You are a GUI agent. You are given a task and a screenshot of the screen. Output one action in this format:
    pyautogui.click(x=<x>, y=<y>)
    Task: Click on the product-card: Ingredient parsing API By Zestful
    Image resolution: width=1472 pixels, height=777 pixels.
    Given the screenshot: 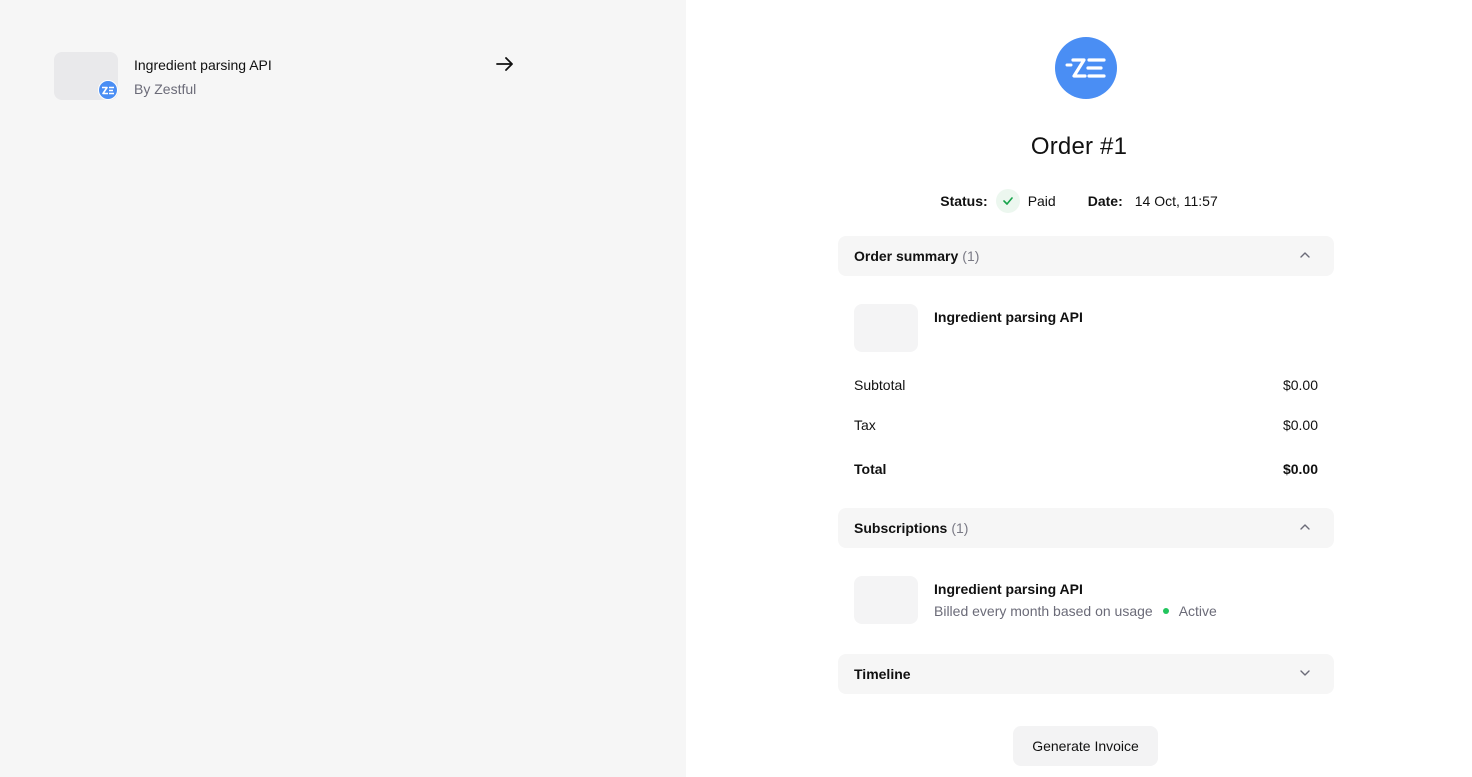 What is the action you would take?
    pyautogui.click(x=289, y=76)
    